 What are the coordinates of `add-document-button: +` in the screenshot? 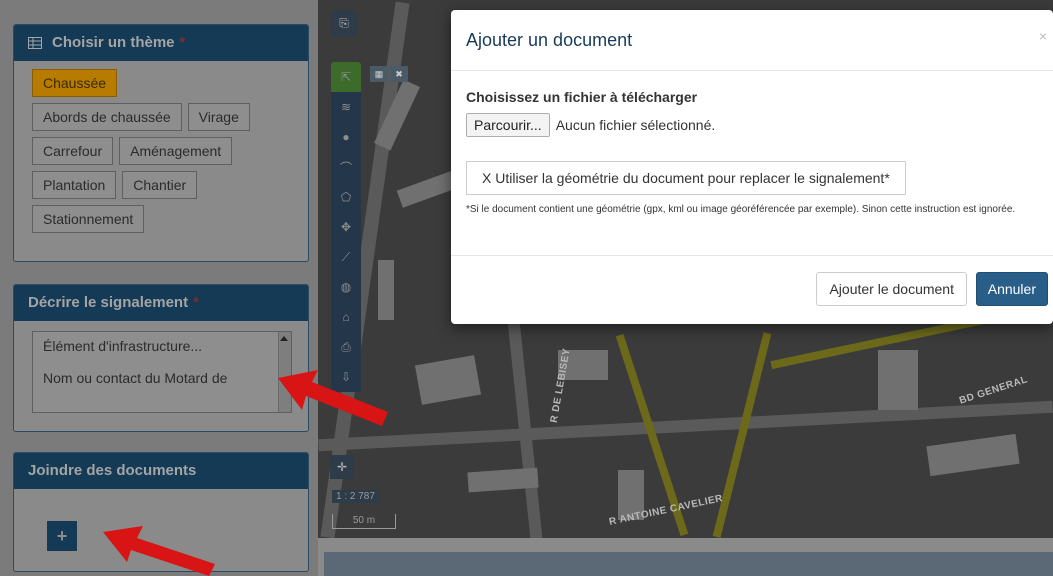 It's located at (62, 536).